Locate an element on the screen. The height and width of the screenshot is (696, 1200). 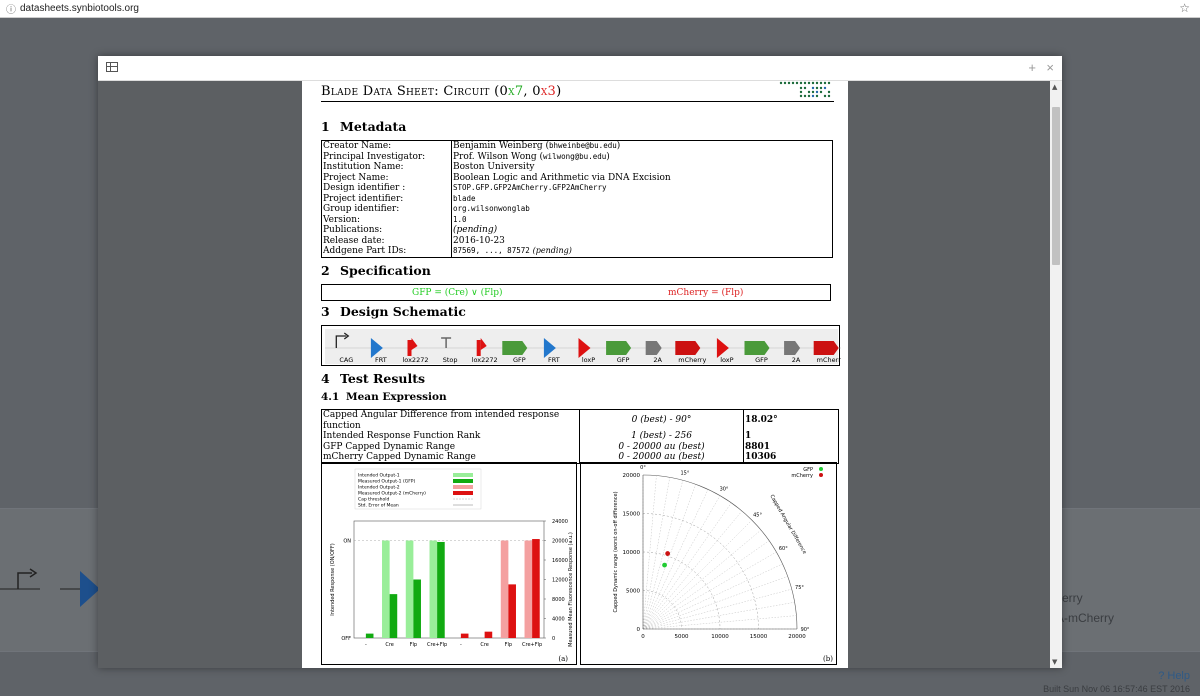
x-tick-label: 5000 is located at coordinates (682, 637).